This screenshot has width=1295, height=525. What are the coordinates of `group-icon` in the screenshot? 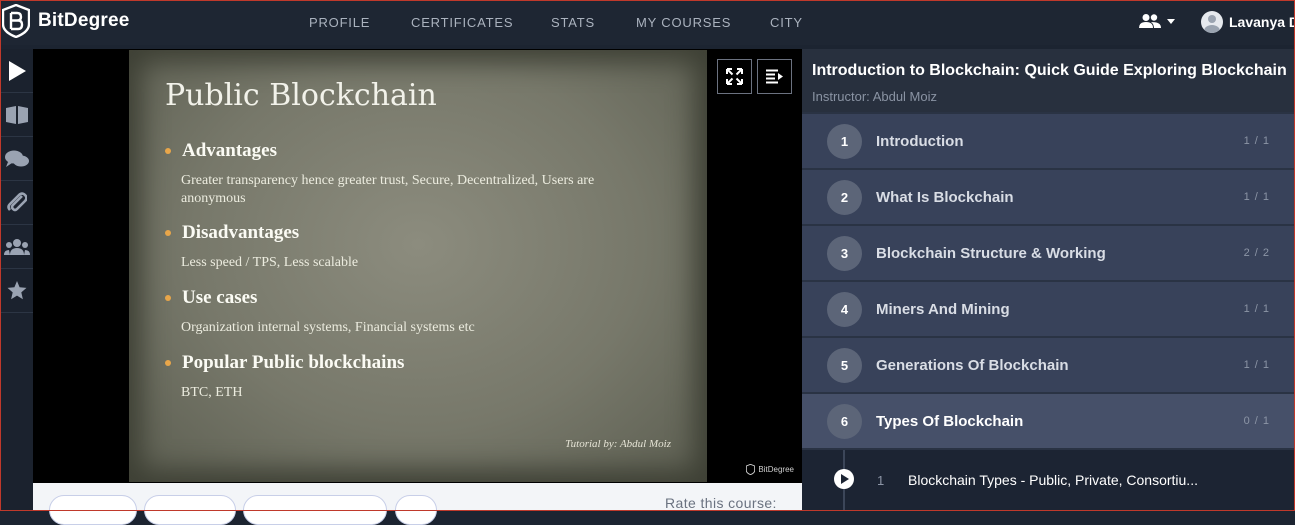 It's located at (16, 246).